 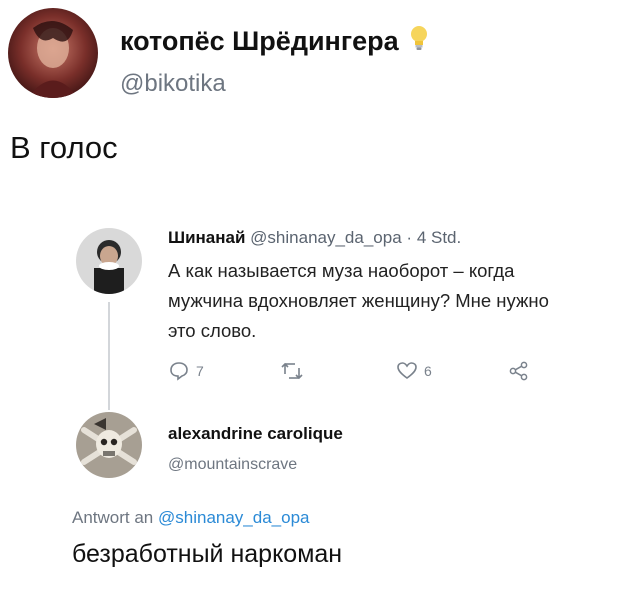 I want to click on quoted-author-name: Шинанай, so click(x=206, y=237).